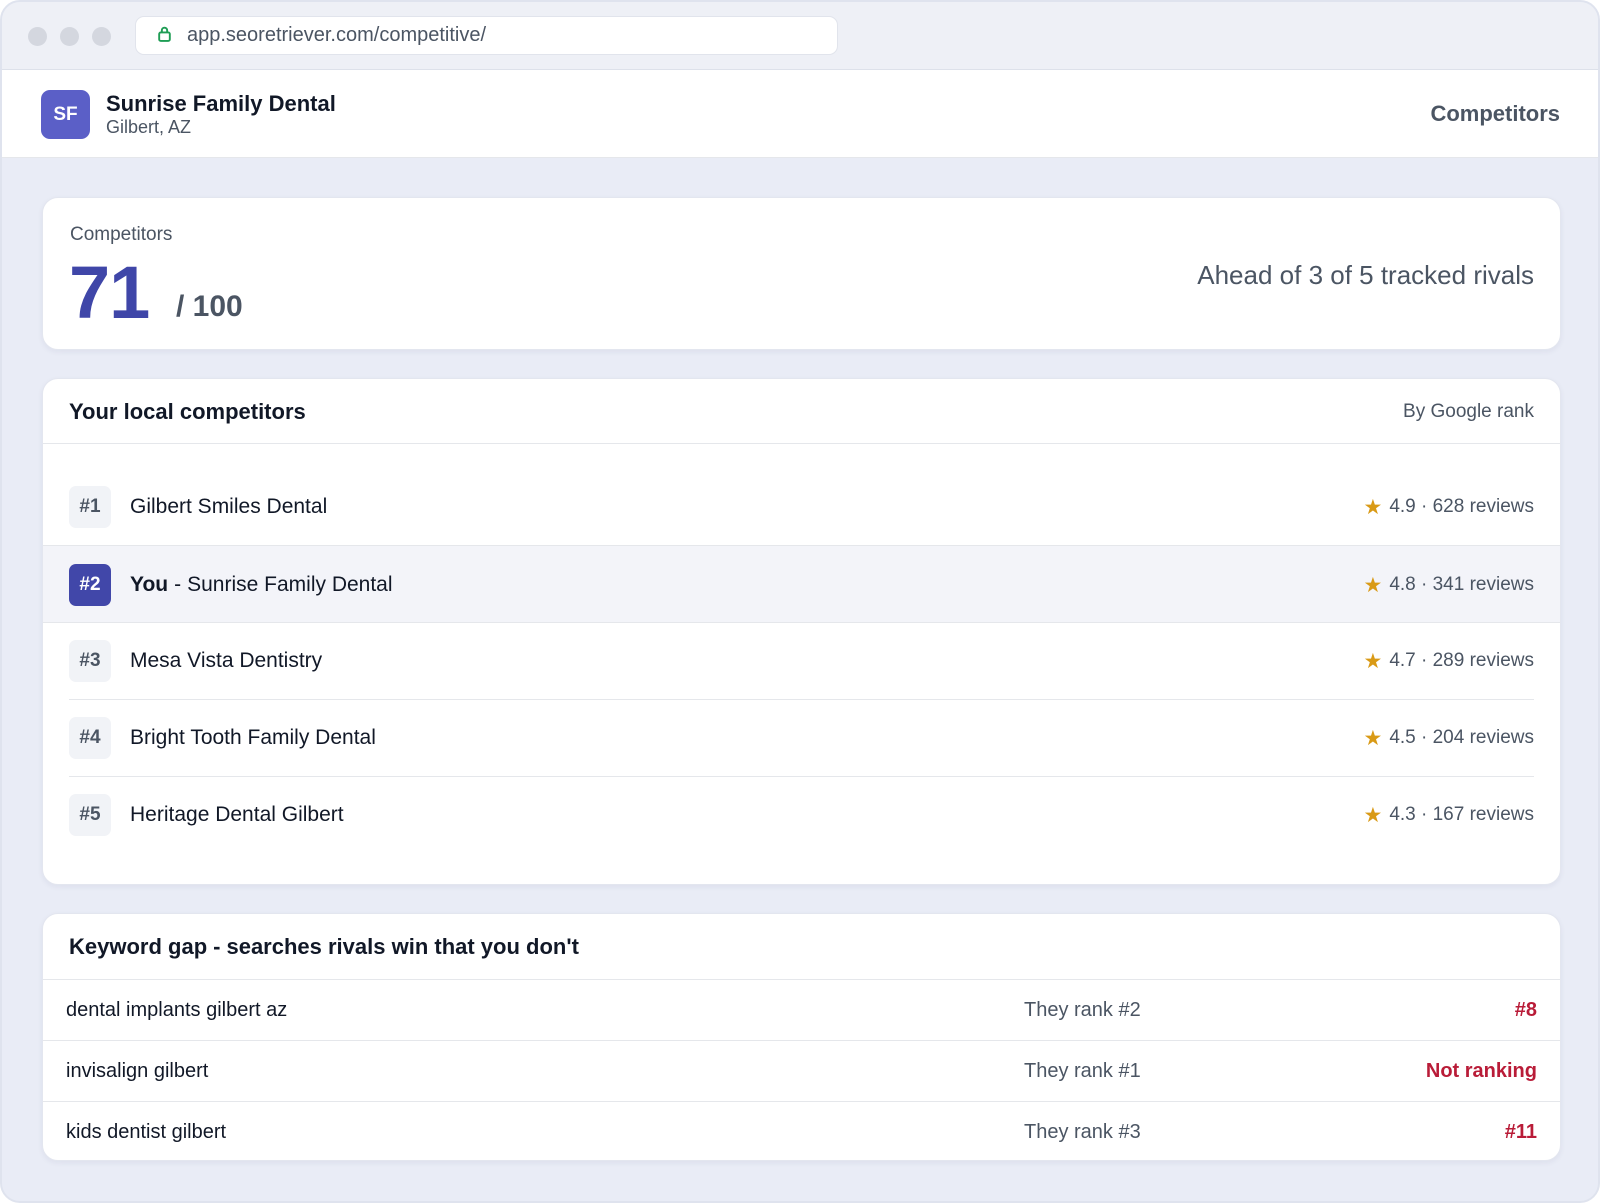  I want to click on url-text: app.seoretriever.com/competitive/, so click(337, 35).